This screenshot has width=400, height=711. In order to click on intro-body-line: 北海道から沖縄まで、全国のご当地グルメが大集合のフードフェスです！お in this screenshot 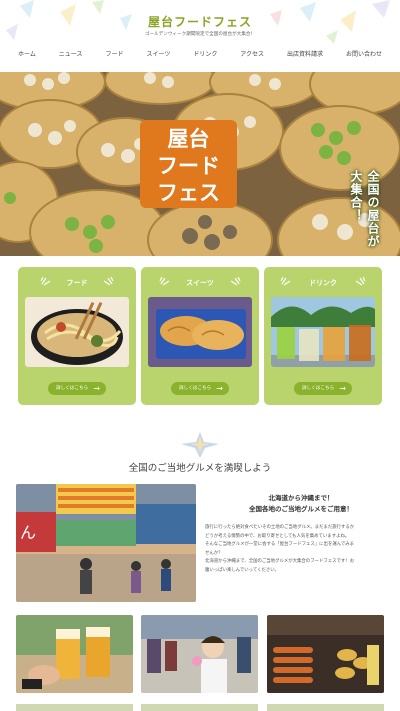, I will do `click(280, 561)`.